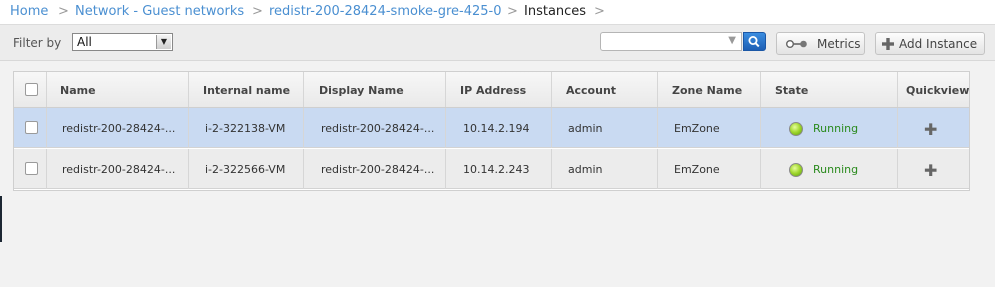  I want to click on add-instance-label: Add Instance, so click(938, 44).